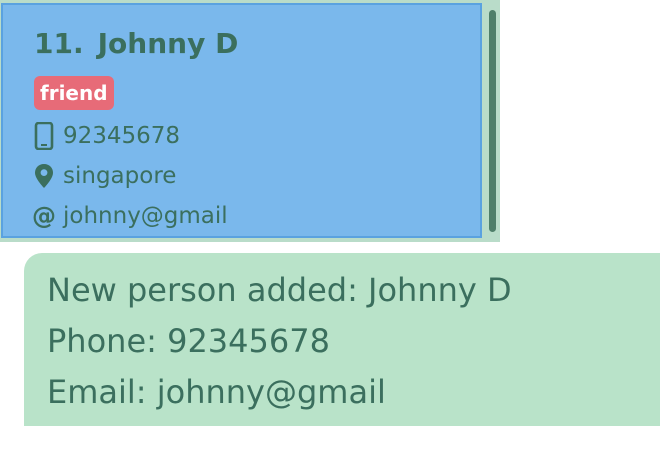  I want to click on phone-icon, so click(44, 136).